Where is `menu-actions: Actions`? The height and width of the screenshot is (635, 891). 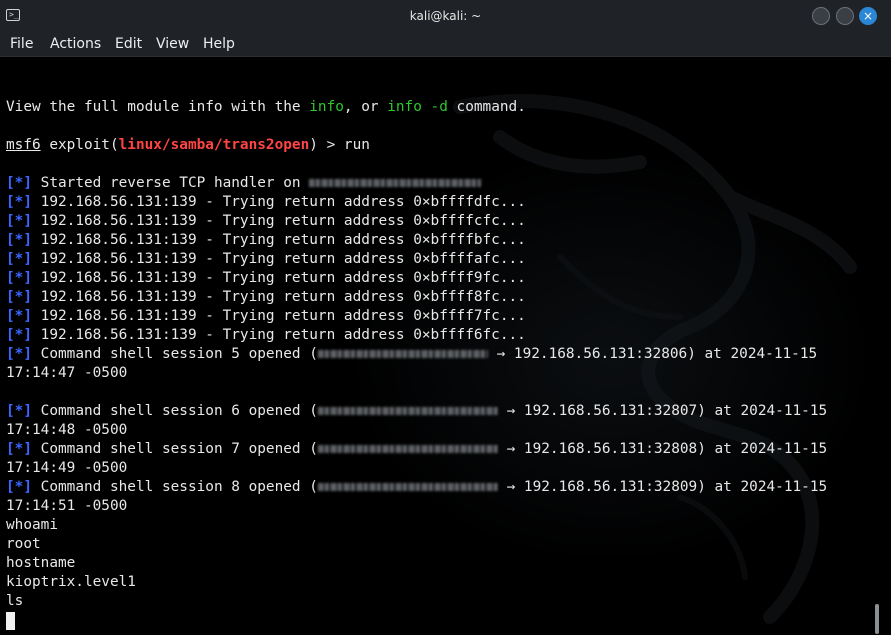 menu-actions: Actions is located at coordinates (75, 44).